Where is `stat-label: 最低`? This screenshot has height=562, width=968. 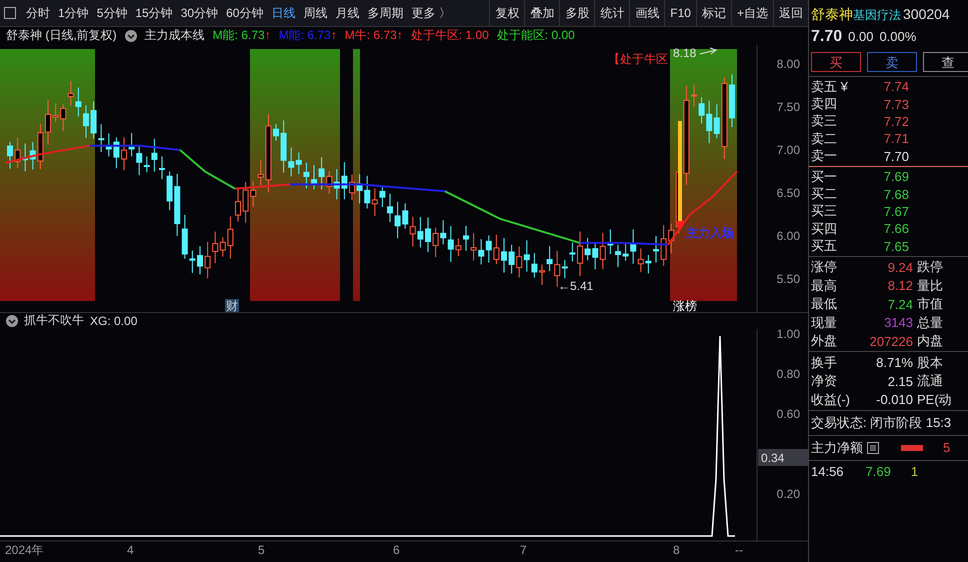 stat-label: 最低 is located at coordinates (824, 304).